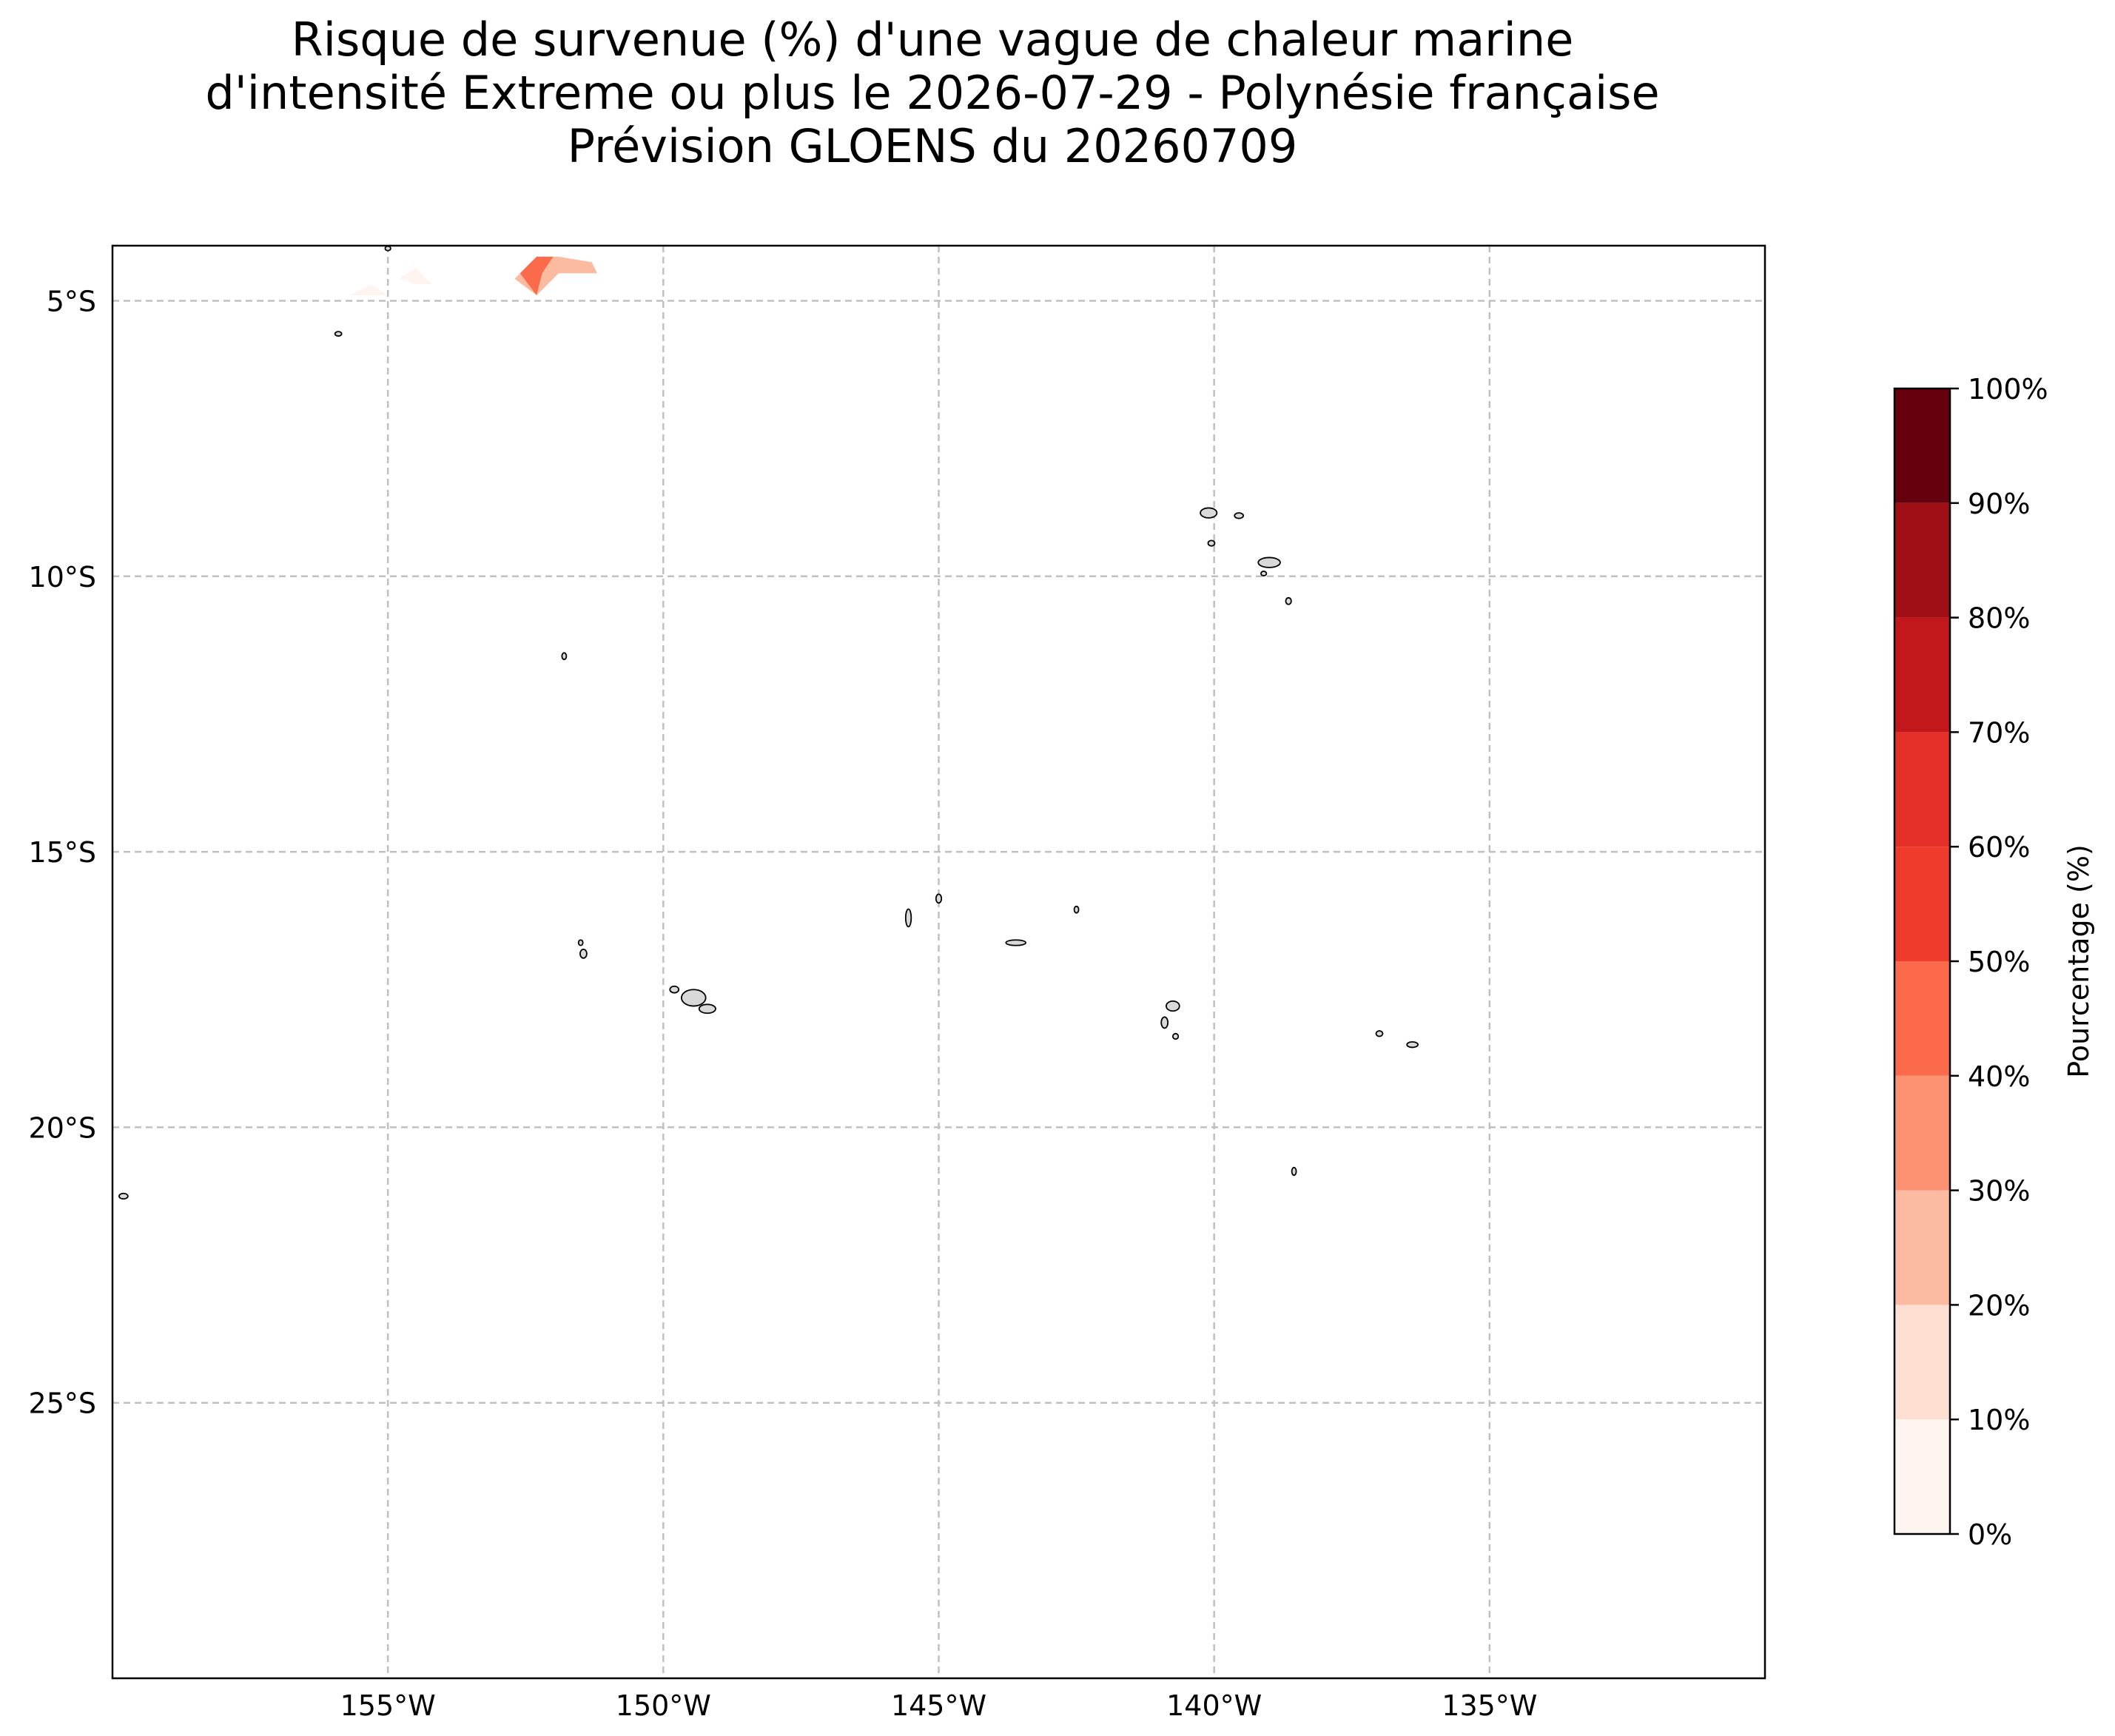  What do you see at coordinates (62, 577) in the screenshot?
I see `lat-tick-label: 10°S` at bounding box center [62, 577].